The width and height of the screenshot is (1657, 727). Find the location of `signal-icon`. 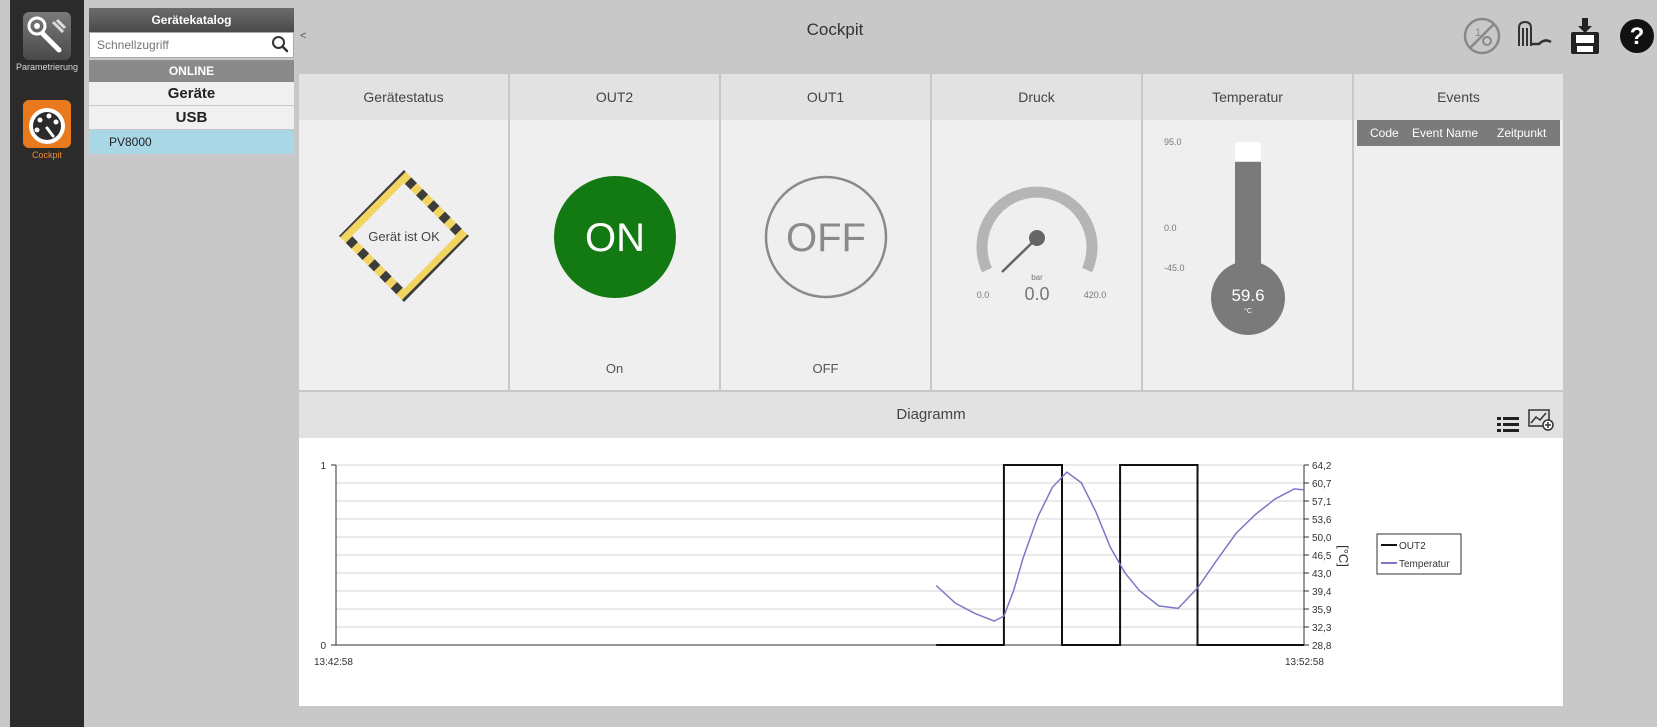

signal-icon is located at coordinates (1535, 36).